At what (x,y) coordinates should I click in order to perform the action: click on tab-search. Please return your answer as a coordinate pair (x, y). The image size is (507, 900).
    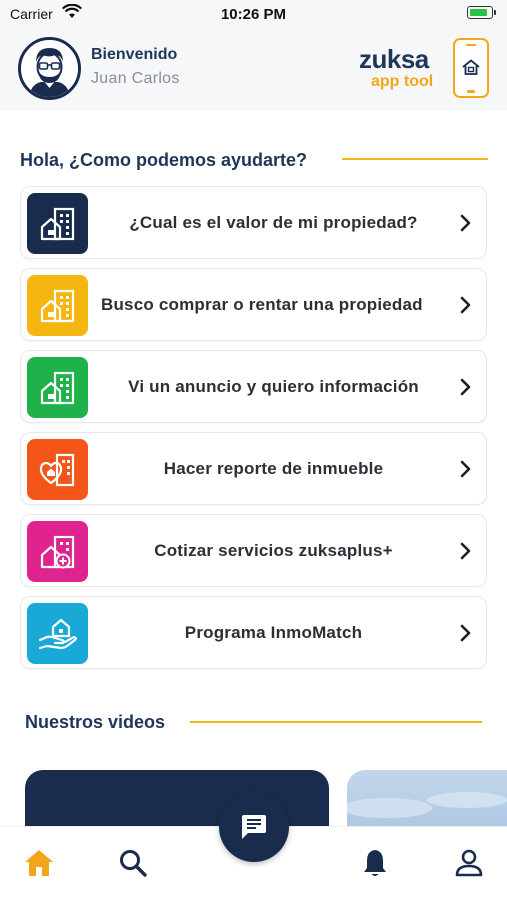
    Looking at the image, I should click on (133, 863).